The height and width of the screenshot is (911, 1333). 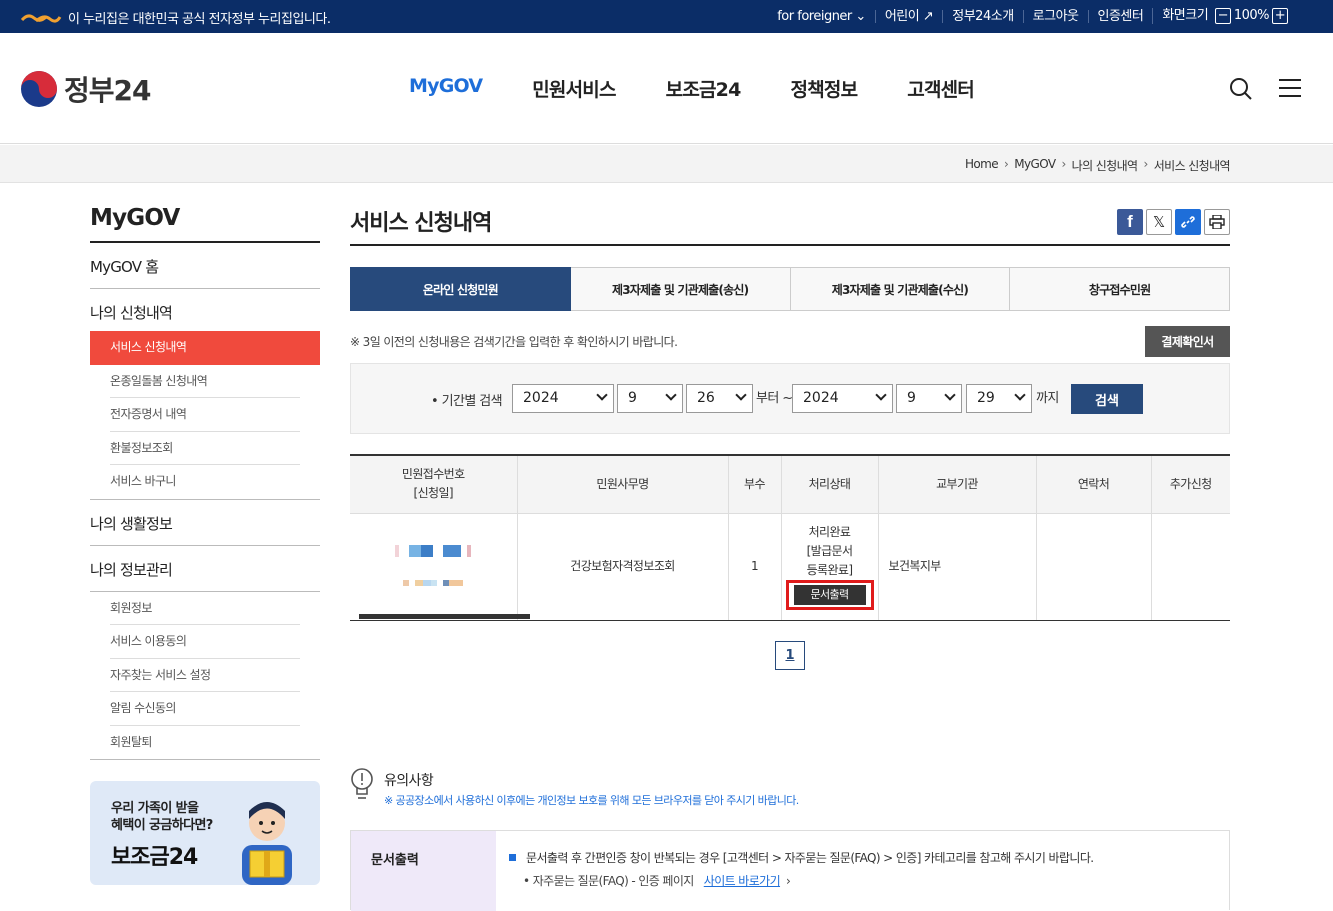 What do you see at coordinates (267, 843) in the screenshot?
I see `person-with-gift-illustration` at bounding box center [267, 843].